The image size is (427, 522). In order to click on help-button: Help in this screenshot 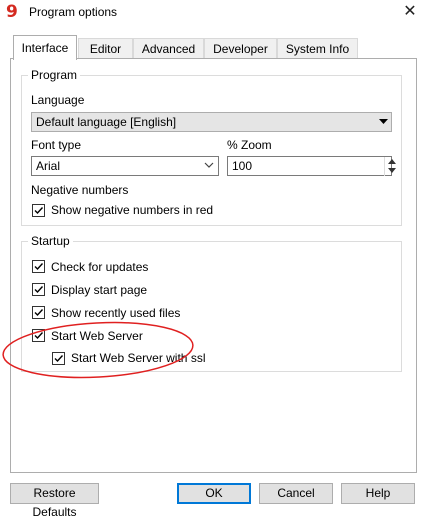, I will do `click(378, 493)`.